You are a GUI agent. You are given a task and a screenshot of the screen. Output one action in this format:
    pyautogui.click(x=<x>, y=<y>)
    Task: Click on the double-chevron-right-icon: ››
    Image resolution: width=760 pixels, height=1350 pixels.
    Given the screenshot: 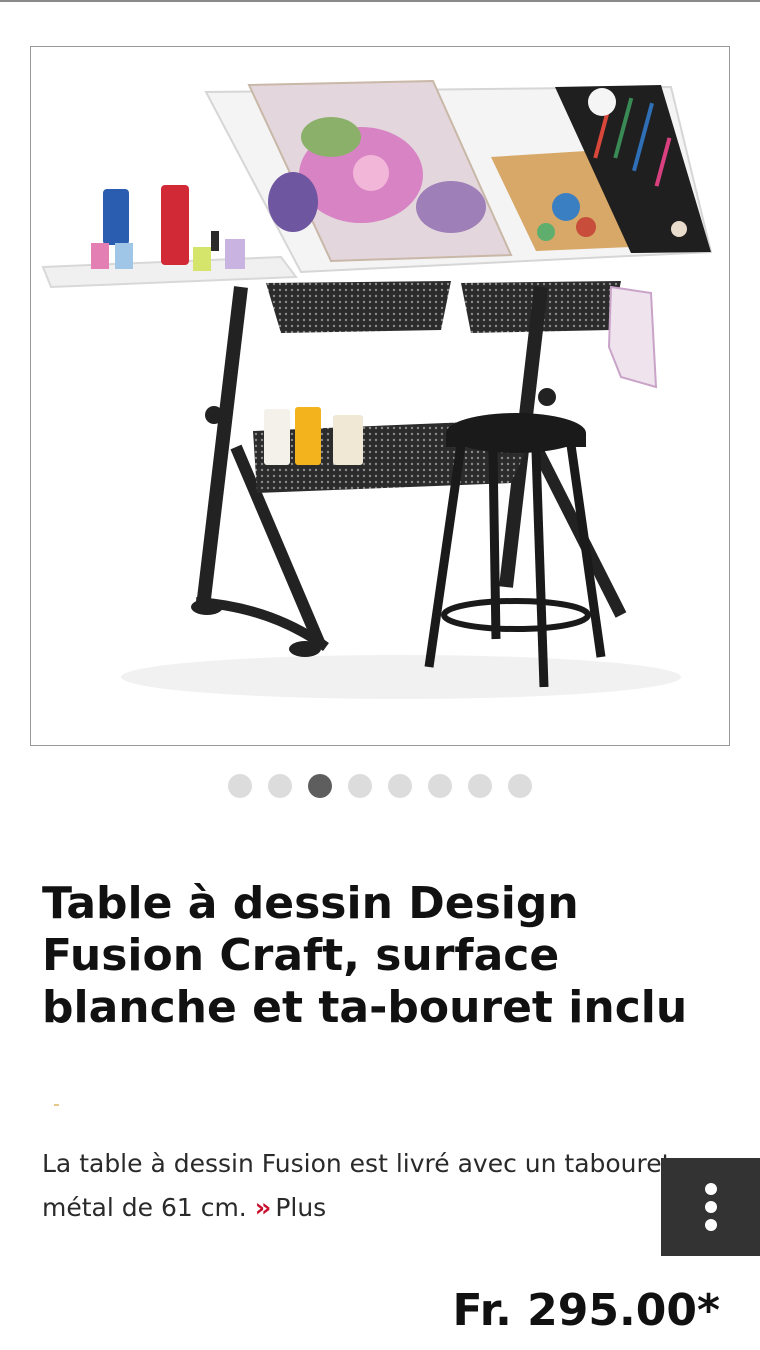 What is the action you would take?
    pyautogui.click(x=262, y=1207)
    